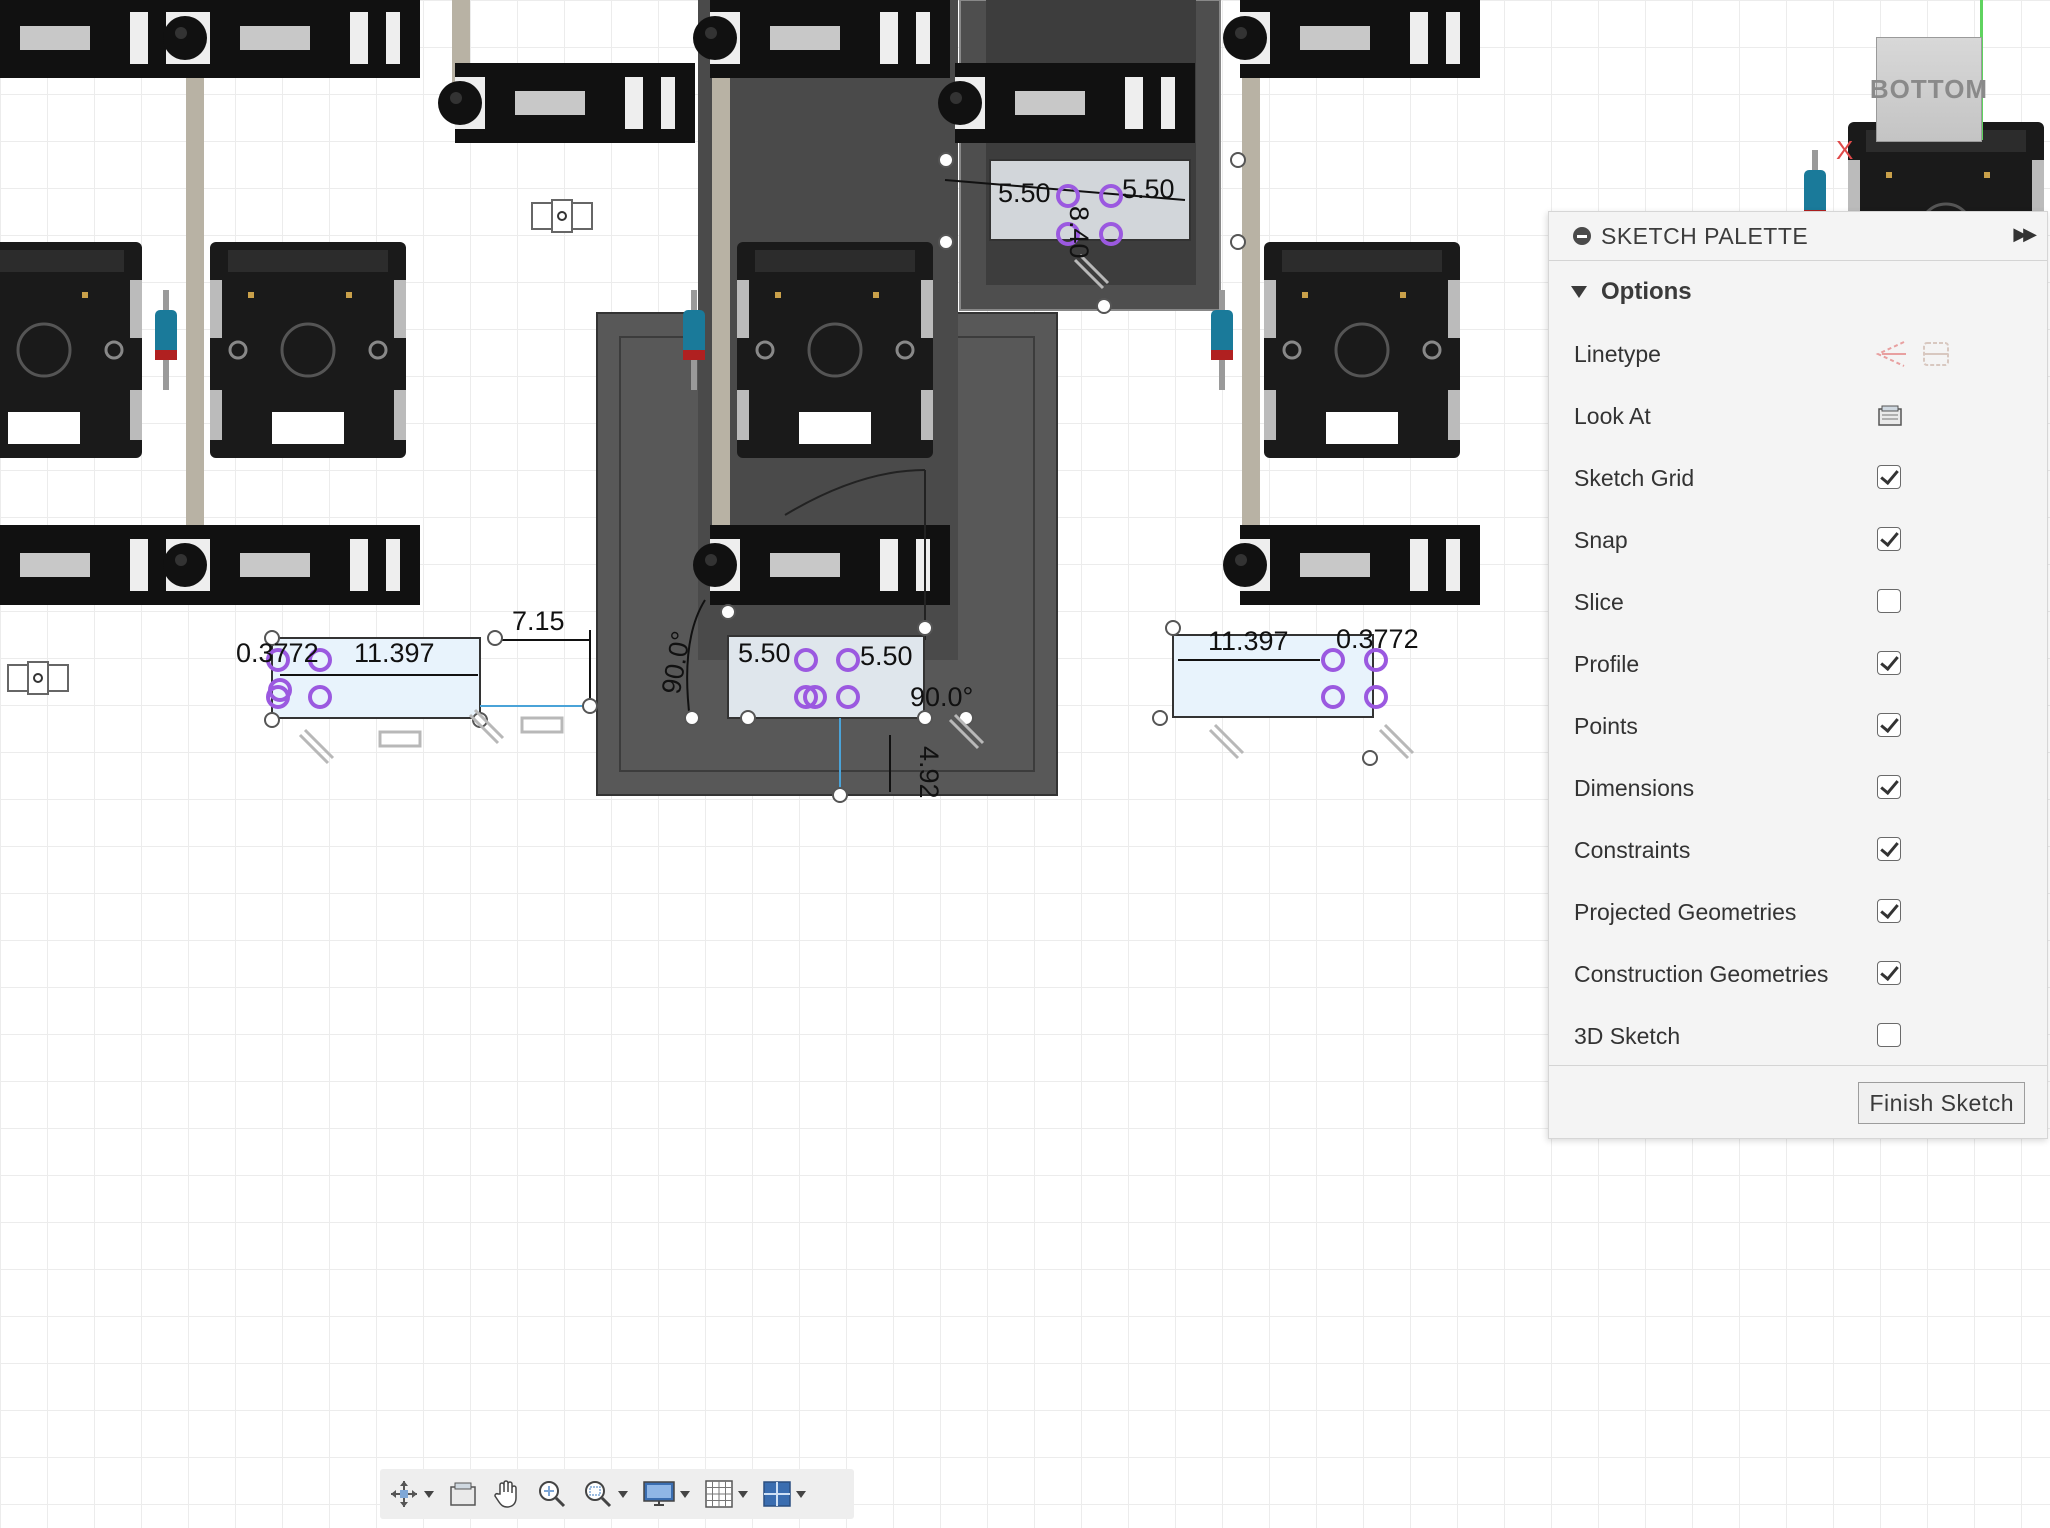  What do you see at coordinates (719, 1494) in the screenshot?
I see `grid-settings-icon` at bounding box center [719, 1494].